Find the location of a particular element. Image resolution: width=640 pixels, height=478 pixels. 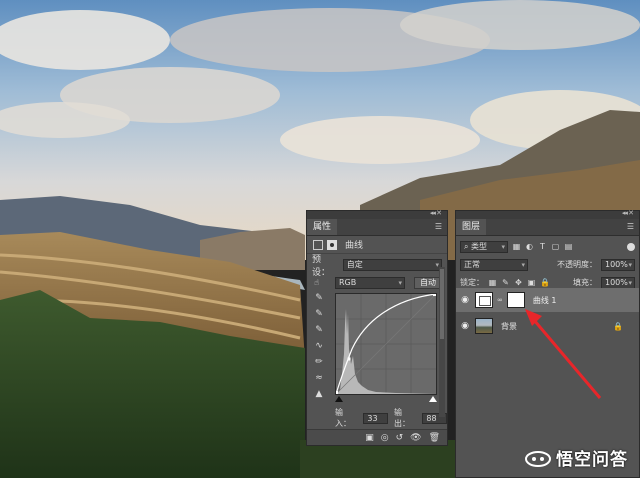

blend-row: 正常 不透明度： 100% is located at coordinates (547, 264).